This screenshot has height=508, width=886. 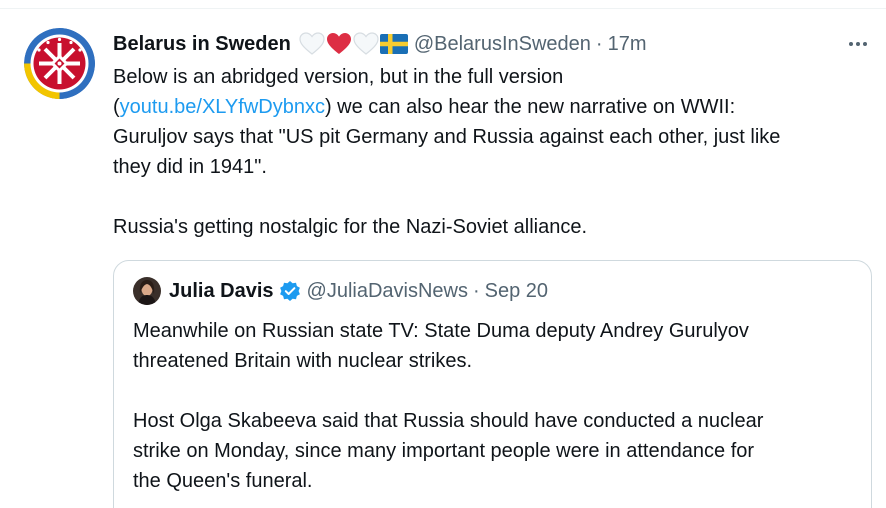 I want to click on paren-open: (, so click(x=116, y=107).